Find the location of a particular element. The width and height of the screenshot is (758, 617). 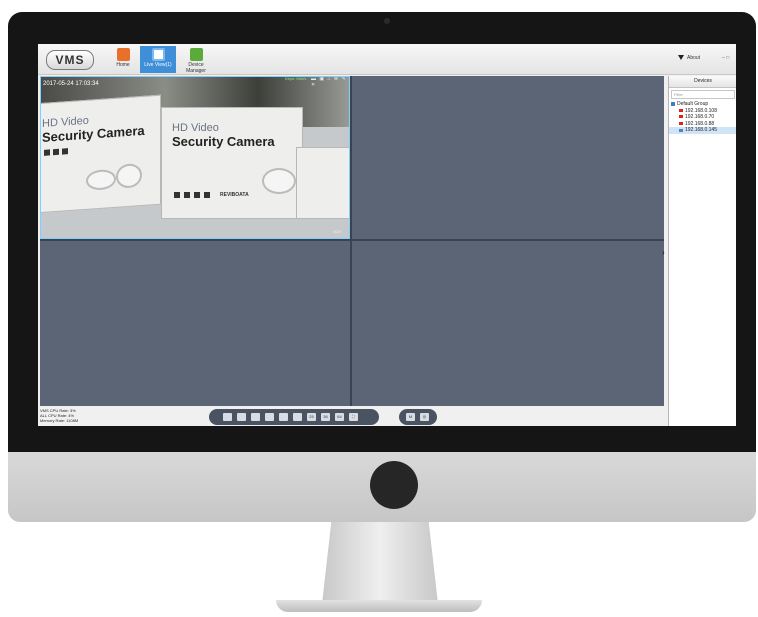

fullscreen-button: ⛶ is located at coordinates (353, 417).